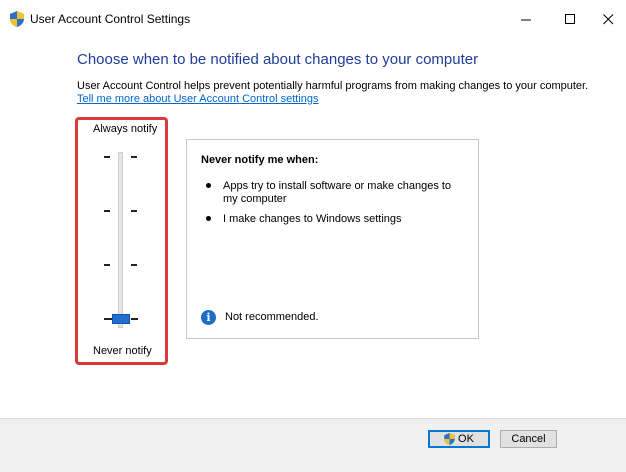 The image size is (626, 472). I want to click on ok-button-label: OK, so click(466, 439).